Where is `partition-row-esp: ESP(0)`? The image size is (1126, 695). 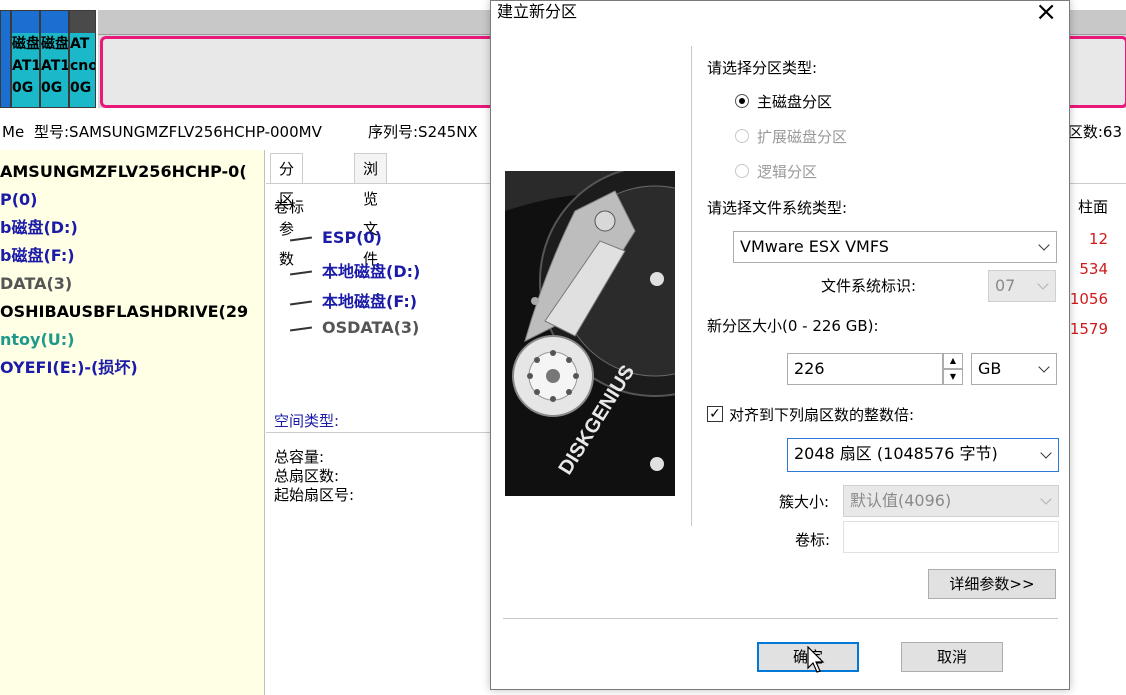
partition-row-esp: ESP(0) is located at coordinates (335, 237).